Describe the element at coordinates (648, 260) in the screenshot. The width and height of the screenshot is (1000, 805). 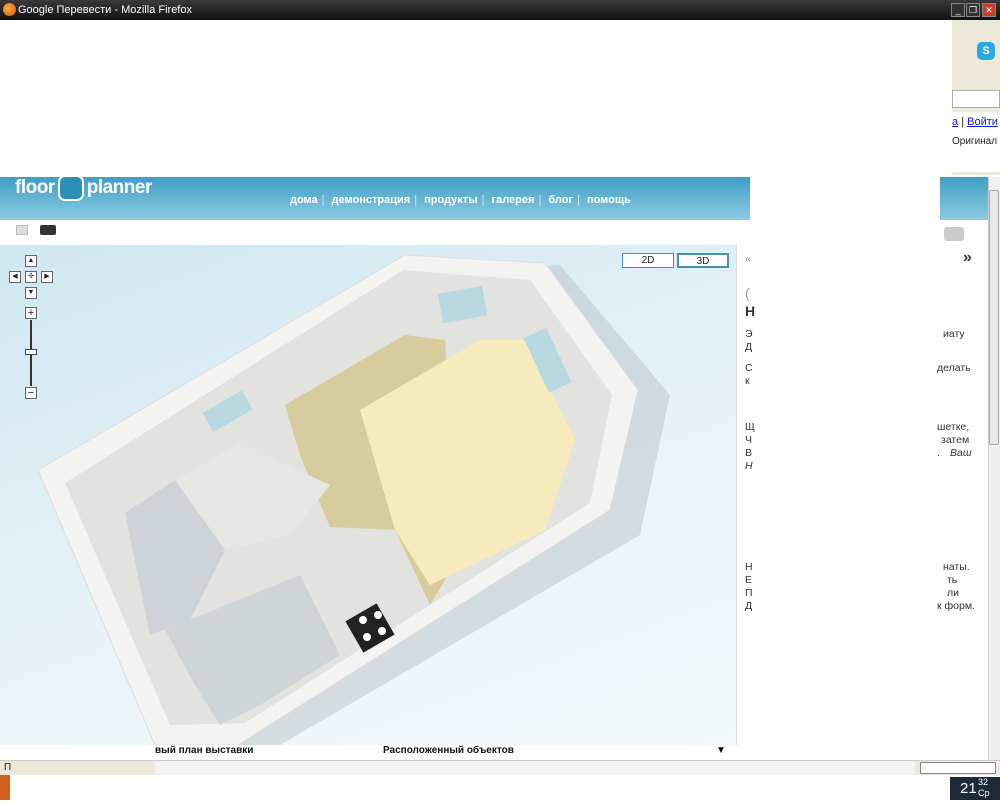
I see `view-2d-button: 2D` at that location.